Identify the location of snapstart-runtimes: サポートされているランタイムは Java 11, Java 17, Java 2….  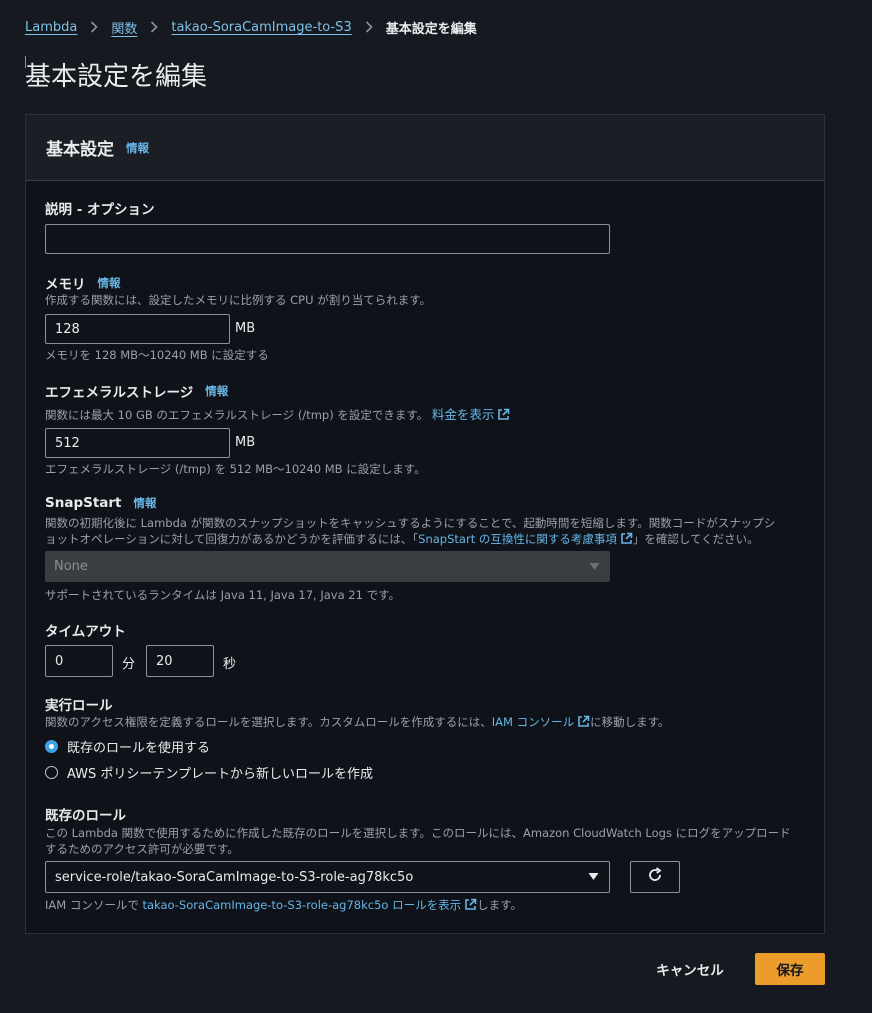
(222, 595).